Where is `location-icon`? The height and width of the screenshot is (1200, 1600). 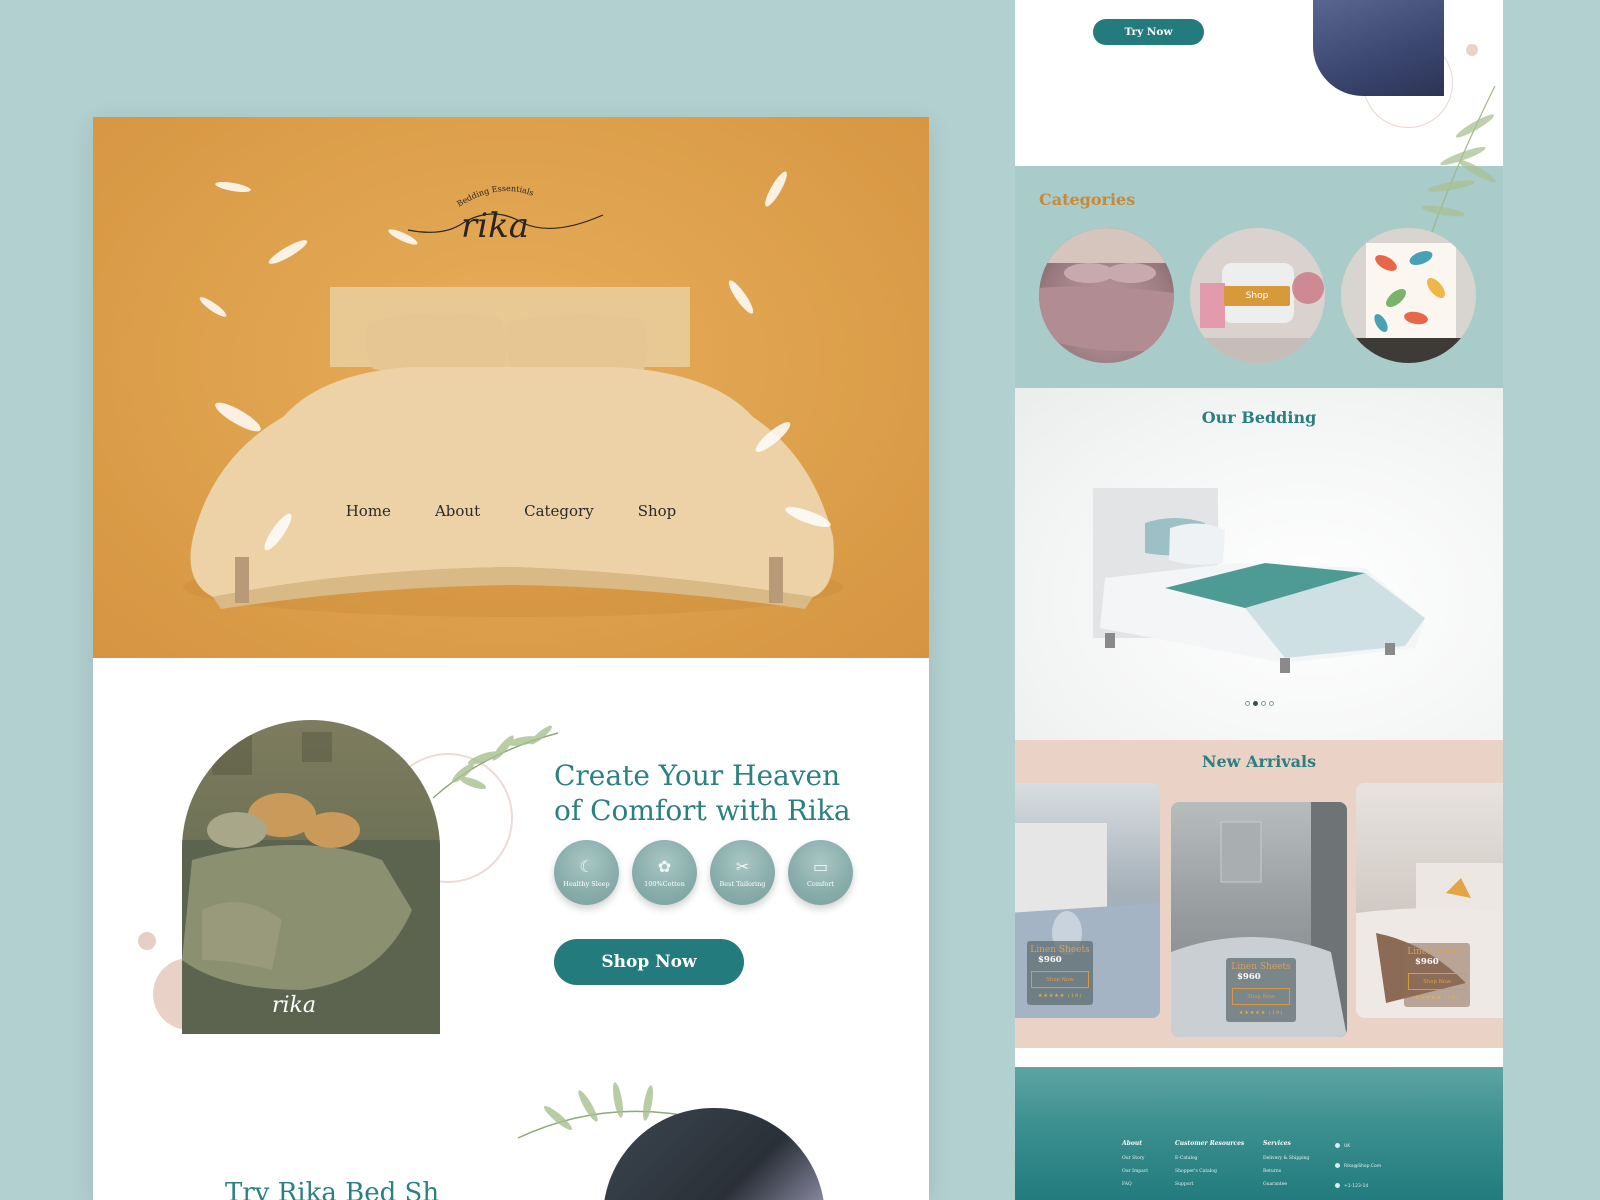
location-icon is located at coordinates (1337, 1145).